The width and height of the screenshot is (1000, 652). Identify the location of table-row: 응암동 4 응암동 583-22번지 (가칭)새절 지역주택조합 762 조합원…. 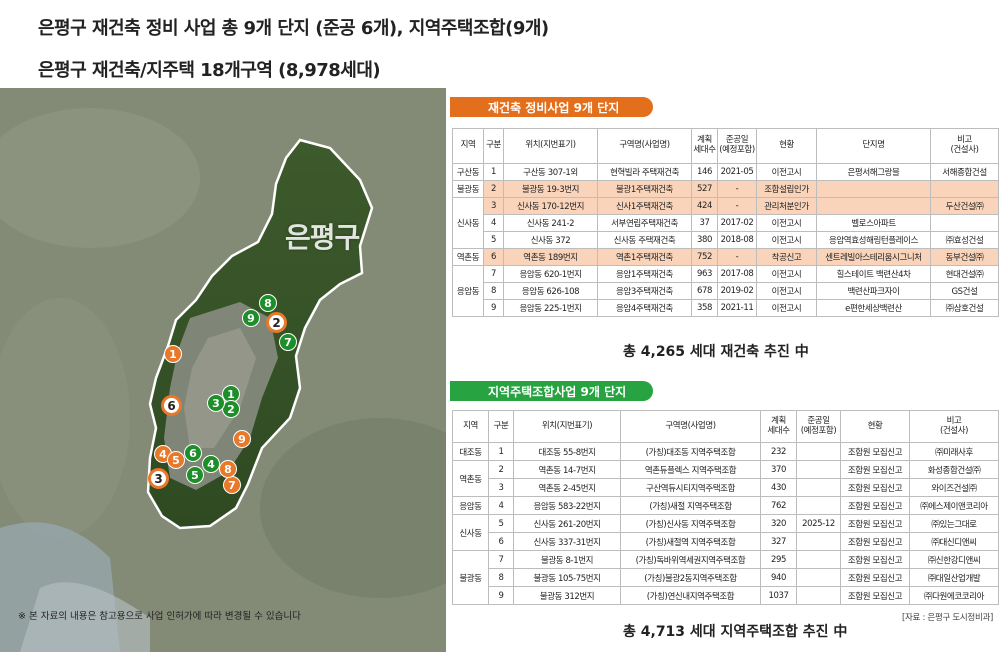
(725, 505).